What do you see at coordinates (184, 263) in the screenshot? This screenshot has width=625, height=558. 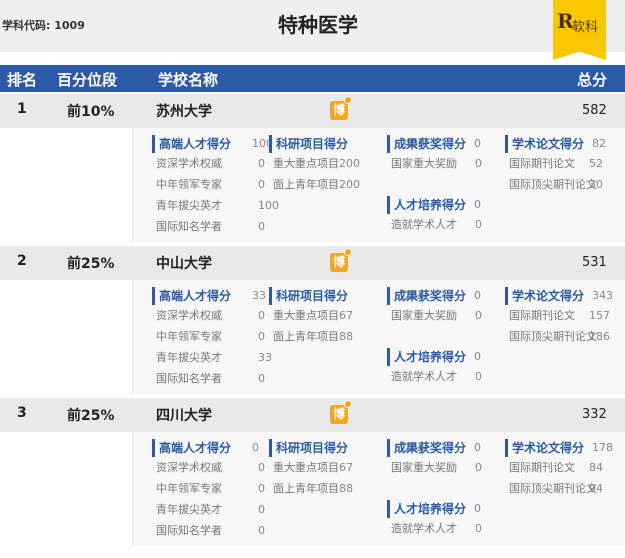 I see `school-name: 中山大学` at bounding box center [184, 263].